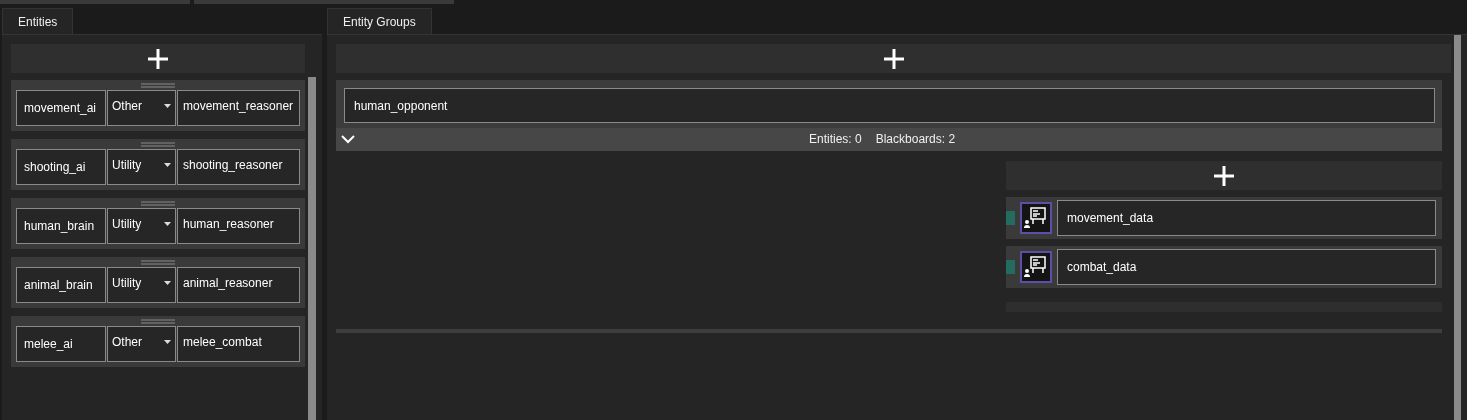 Image resolution: width=1467 pixels, height=420 pixels. Describe the element at coordinates (1246, 218) in the screenshot. I see `blackboard-name-field: movement_data` at that location.